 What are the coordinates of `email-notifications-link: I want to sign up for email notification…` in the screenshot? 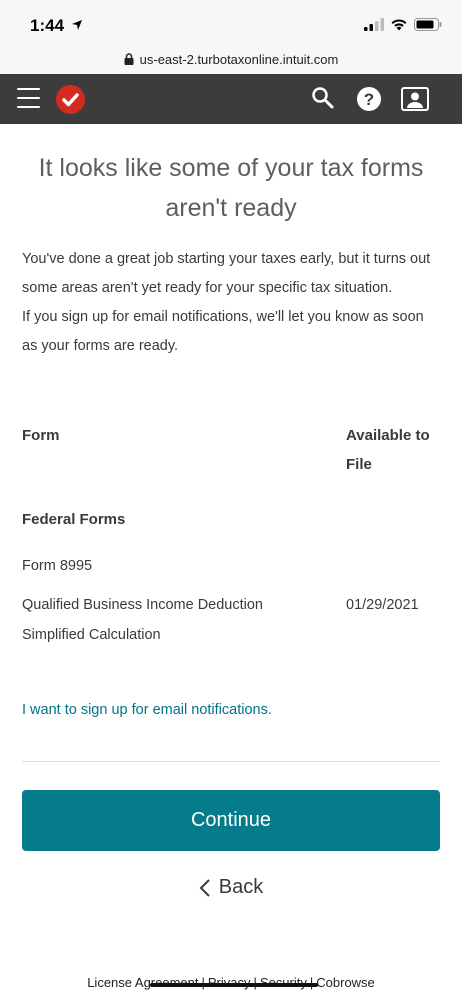 It's located at (147, 710).